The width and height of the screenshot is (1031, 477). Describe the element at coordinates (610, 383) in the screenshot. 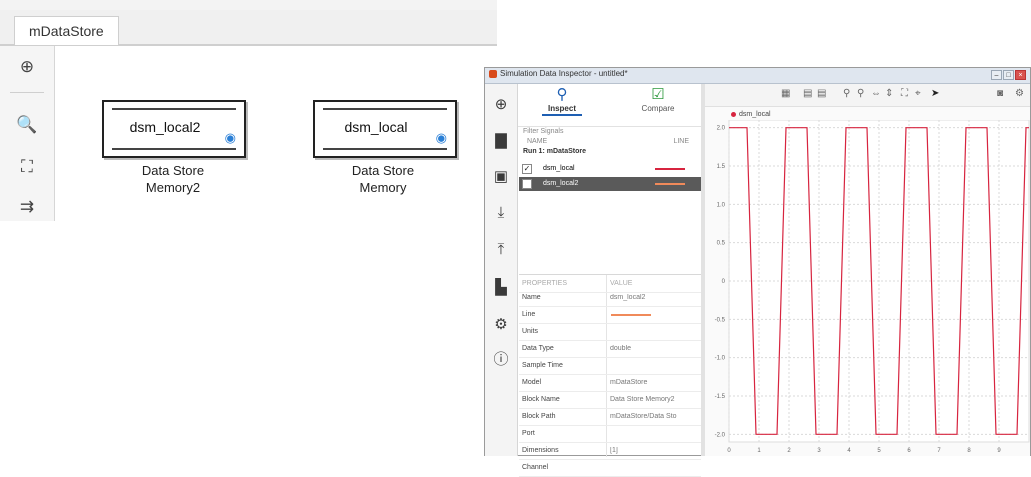

I see `property-row: Model mDataStore` at that location.